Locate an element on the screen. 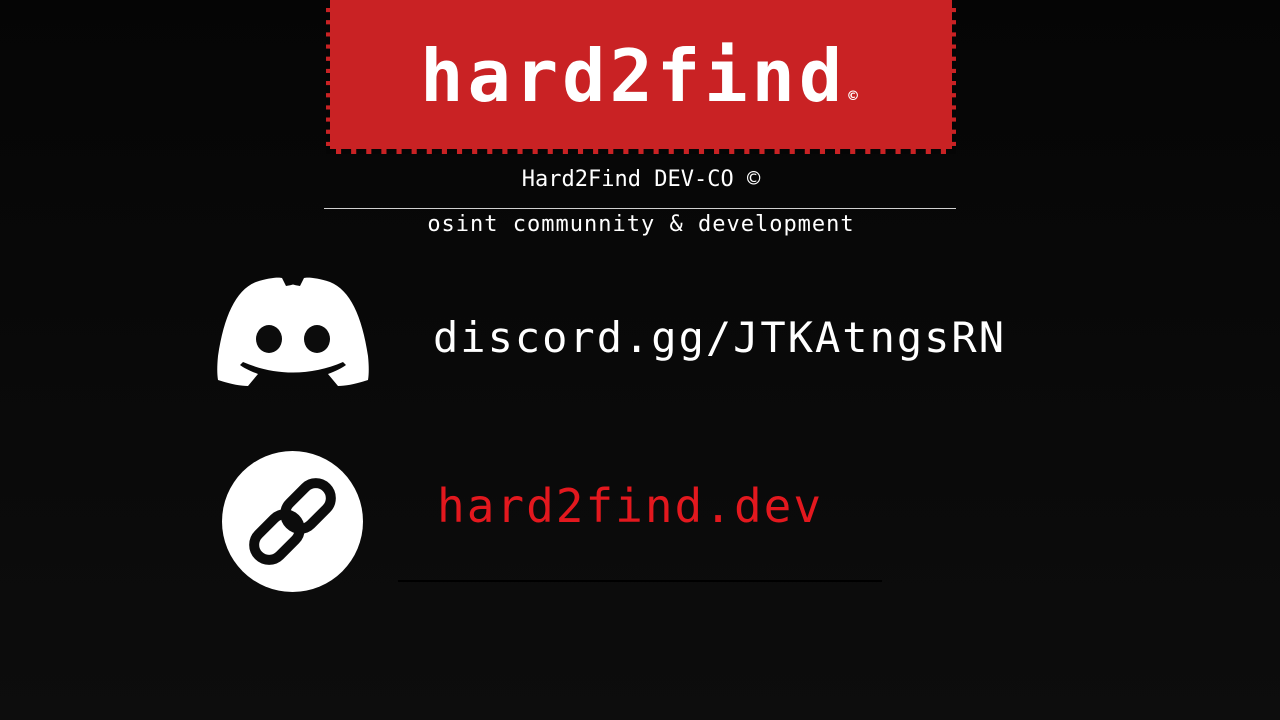 The width and height of the screenshot is (1280, 720). logo-banner: hard2find © is located at coordinates (641, 77).